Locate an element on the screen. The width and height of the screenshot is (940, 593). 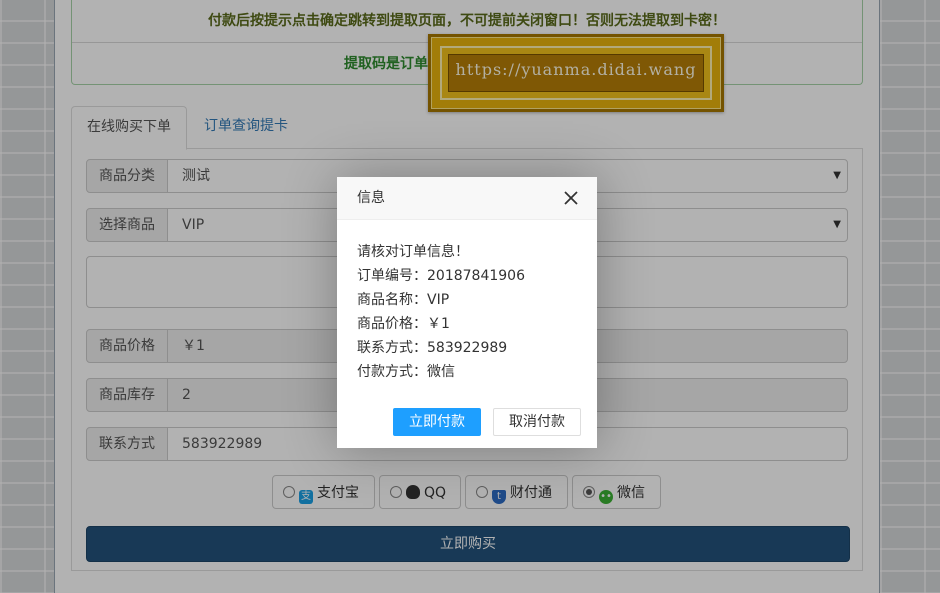
cancel-payment-button: 取消付款 is located at coordinates (537, 422).